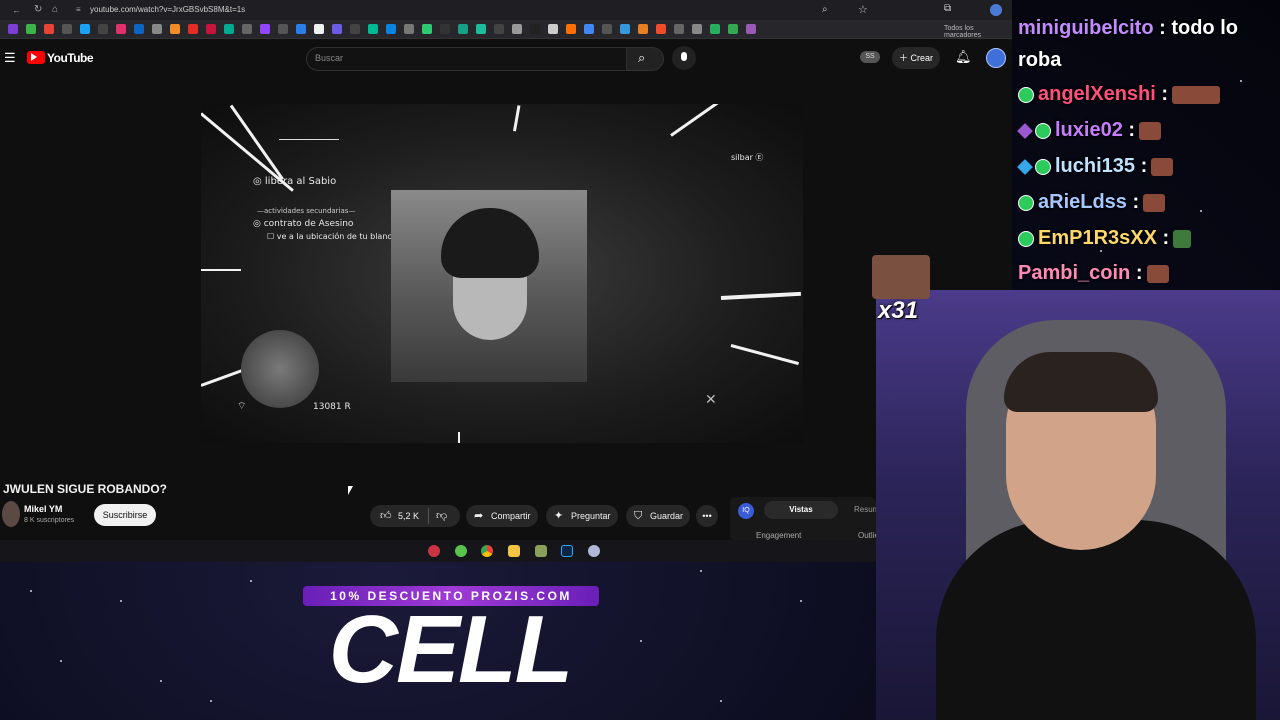 This screenshot has width=1280, height=720. Describe the element at coordinates (167, 9) in the screenshot. I see `address-bar: youtube.com/watch?v=JrxGBSvbS8M&t=1s` at that location.